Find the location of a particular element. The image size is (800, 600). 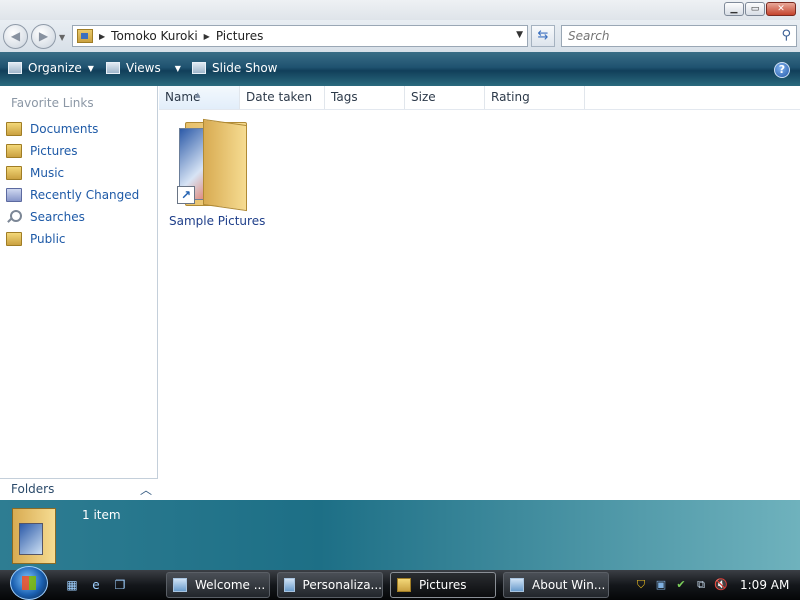

notification-area: ⛉ ▣ ✔ ⧉ 🔇 1:09 AM is located at coordinates (714, 585).